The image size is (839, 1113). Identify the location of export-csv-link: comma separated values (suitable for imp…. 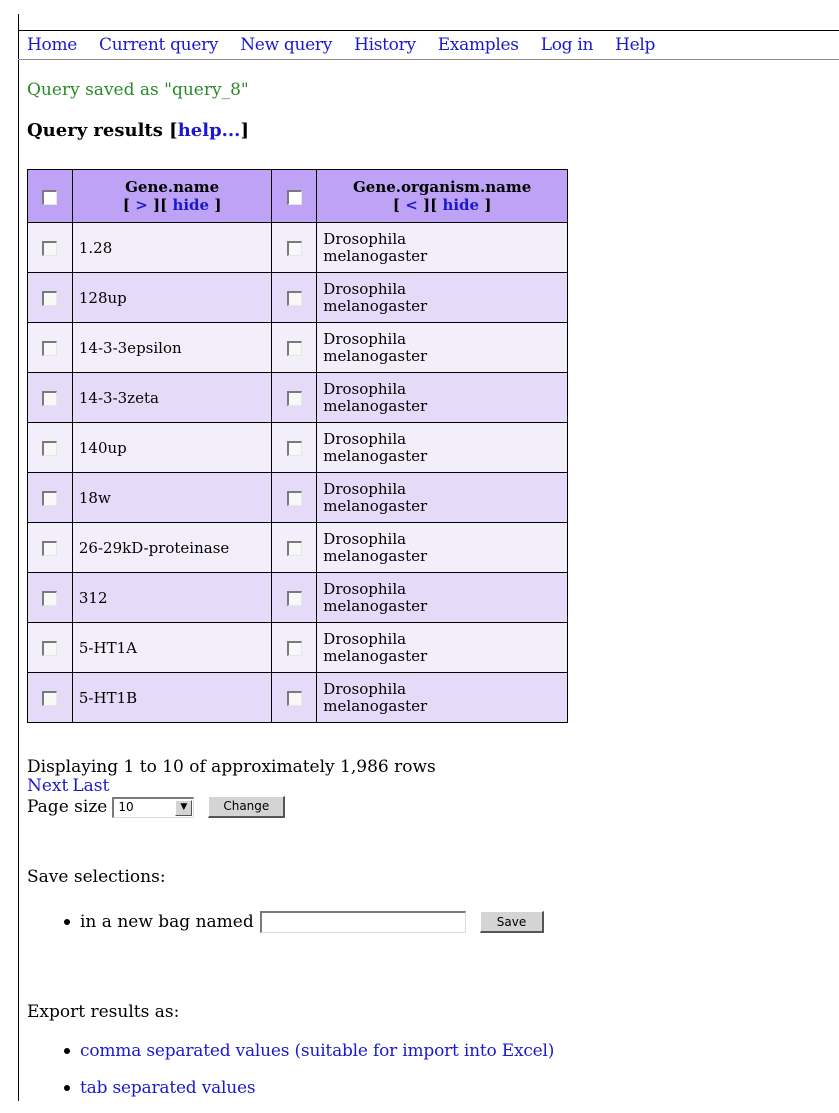
(317, 1051).